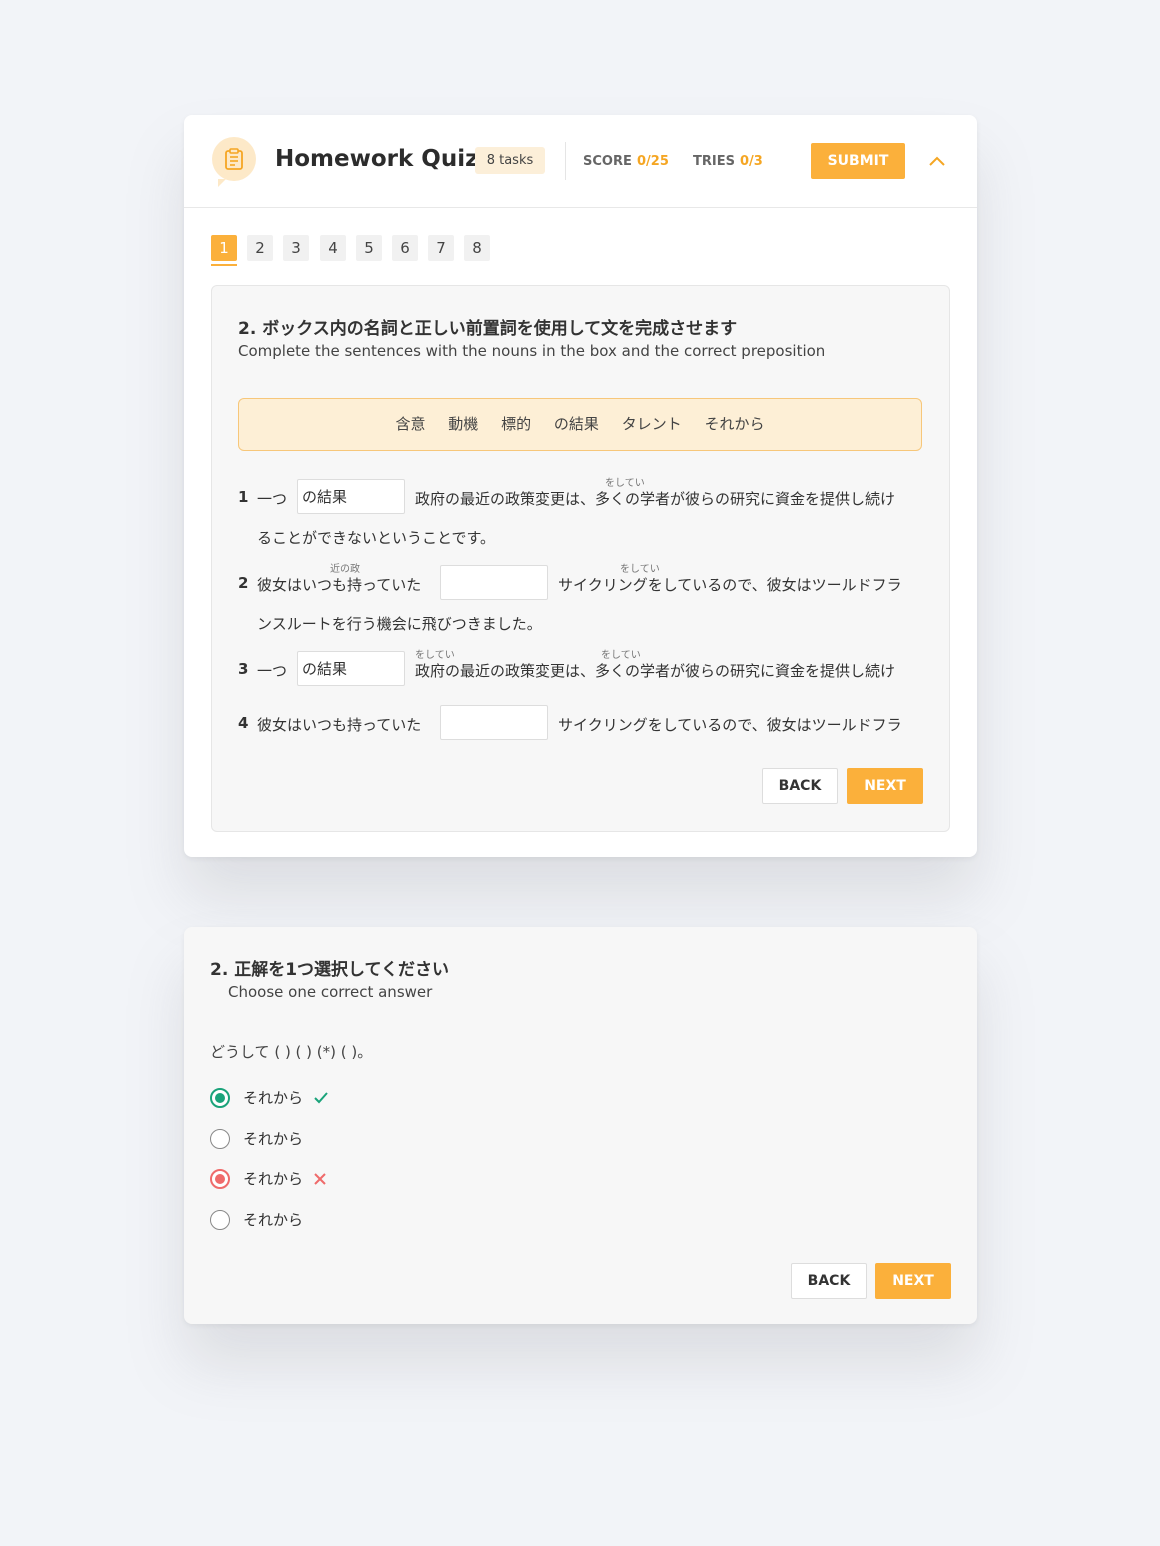 Image resolution: width=1160 pixels, height=1546 pixels. Describe the element at coordinates (516, 424) in the screenshot. I see `word-item: 標的` at that location.